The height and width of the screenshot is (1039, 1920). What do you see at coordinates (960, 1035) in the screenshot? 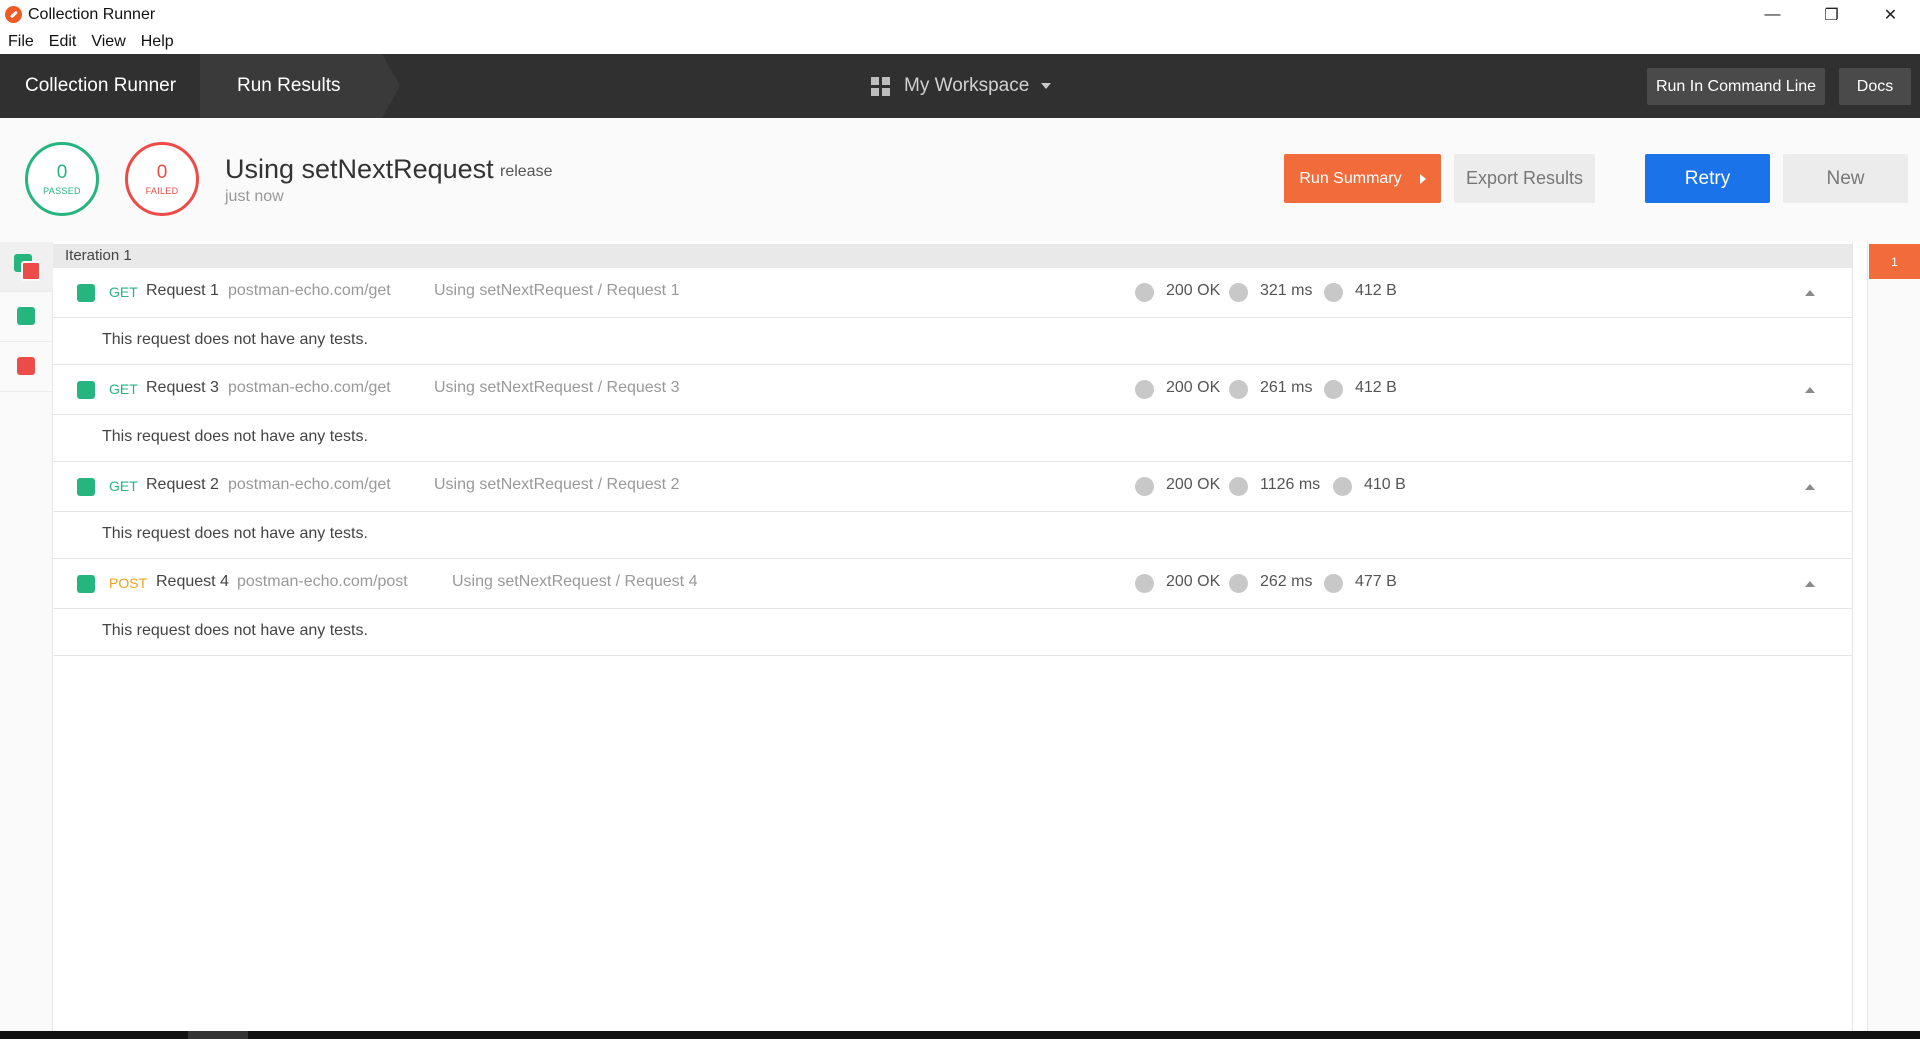
I see `taskbar-strip` at bounding box center [960, 1035].